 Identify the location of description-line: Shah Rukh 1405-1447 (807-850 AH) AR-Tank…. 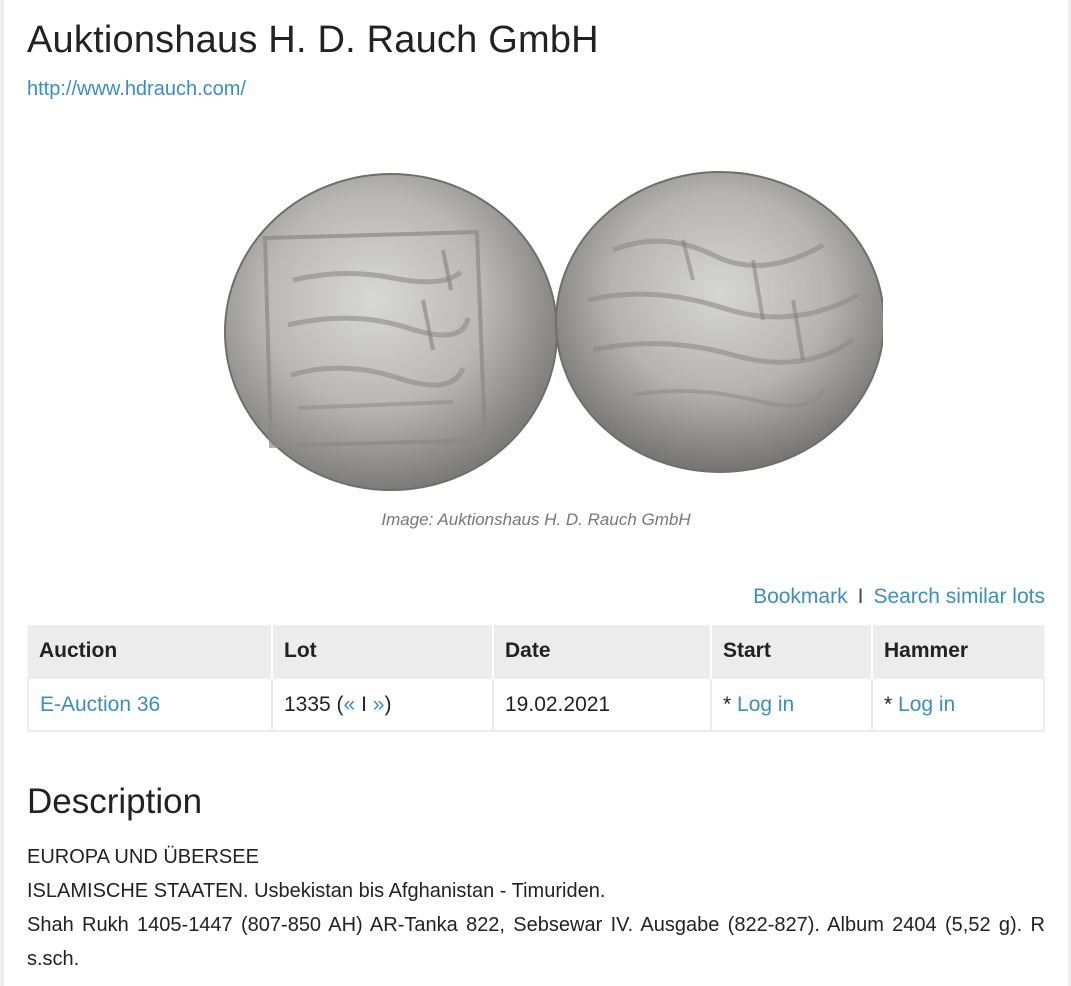
(536, 942).